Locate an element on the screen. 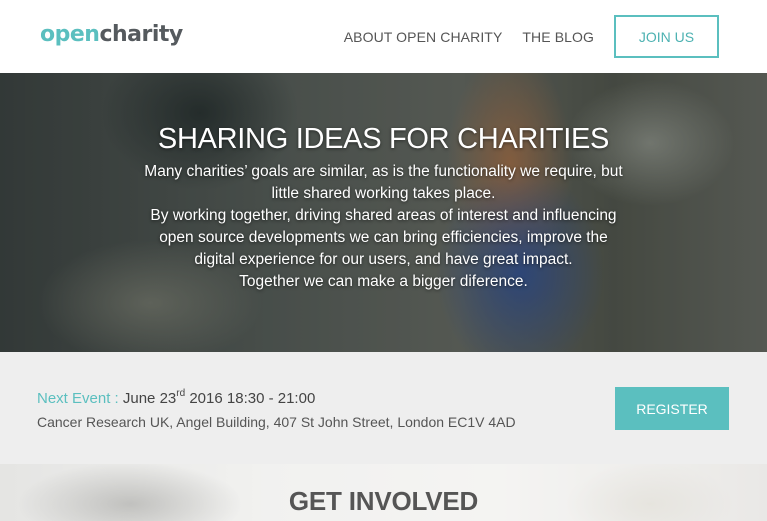 Image resolution: width=767 pixels, height=521 pixels. logo-text: opencharity is located at coordinates (111, 34).